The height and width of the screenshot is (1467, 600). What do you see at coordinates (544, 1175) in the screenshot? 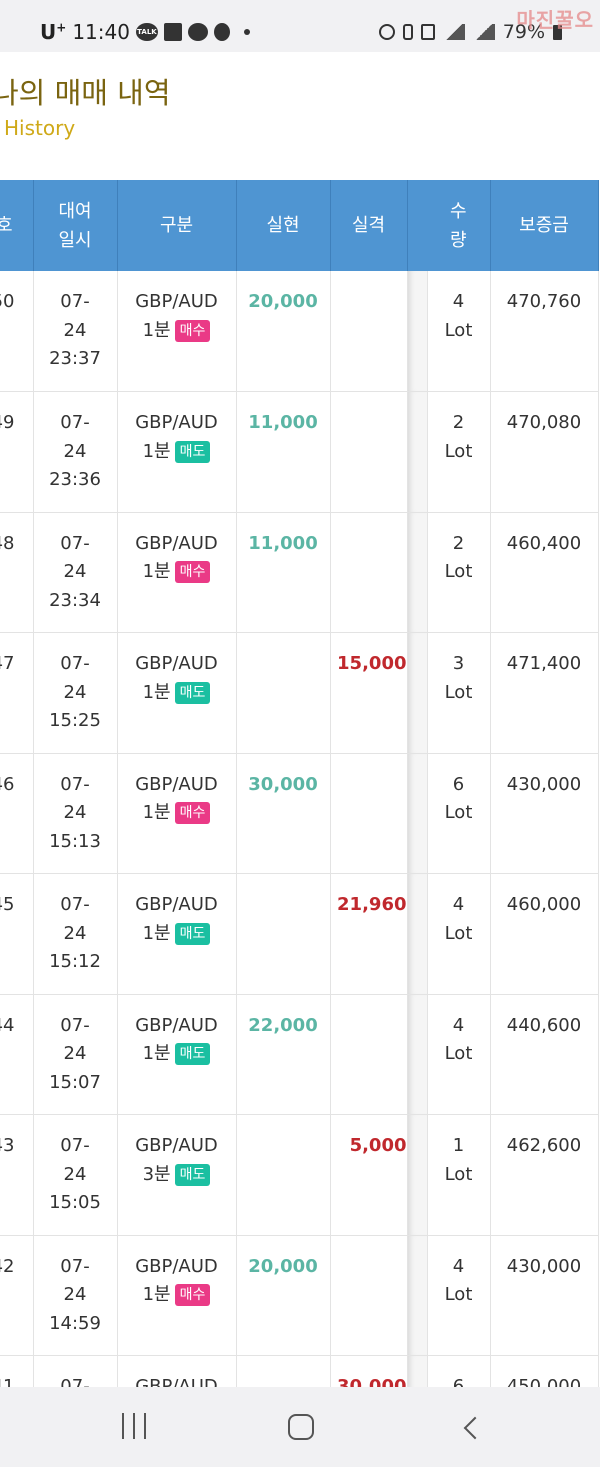
I see `cell-deposit: 462,600` at bounding box center [544, 1175].